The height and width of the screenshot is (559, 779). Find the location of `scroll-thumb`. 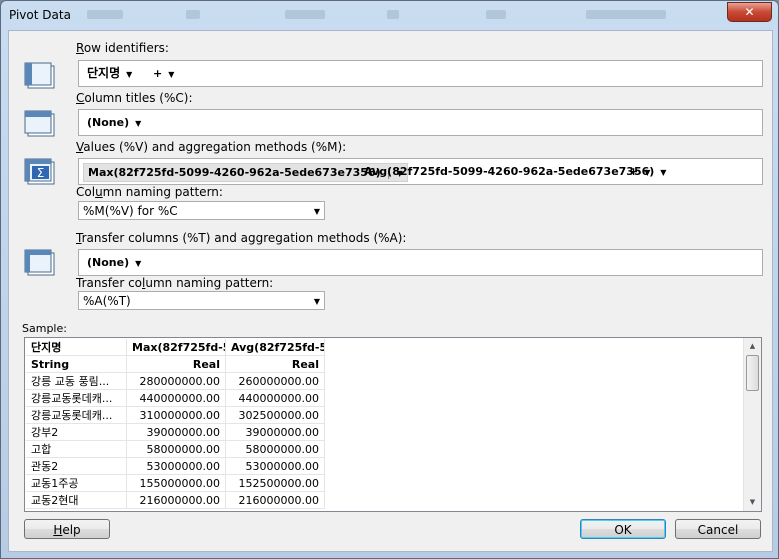

scroll-thumb is located at coordinates (752, 373).